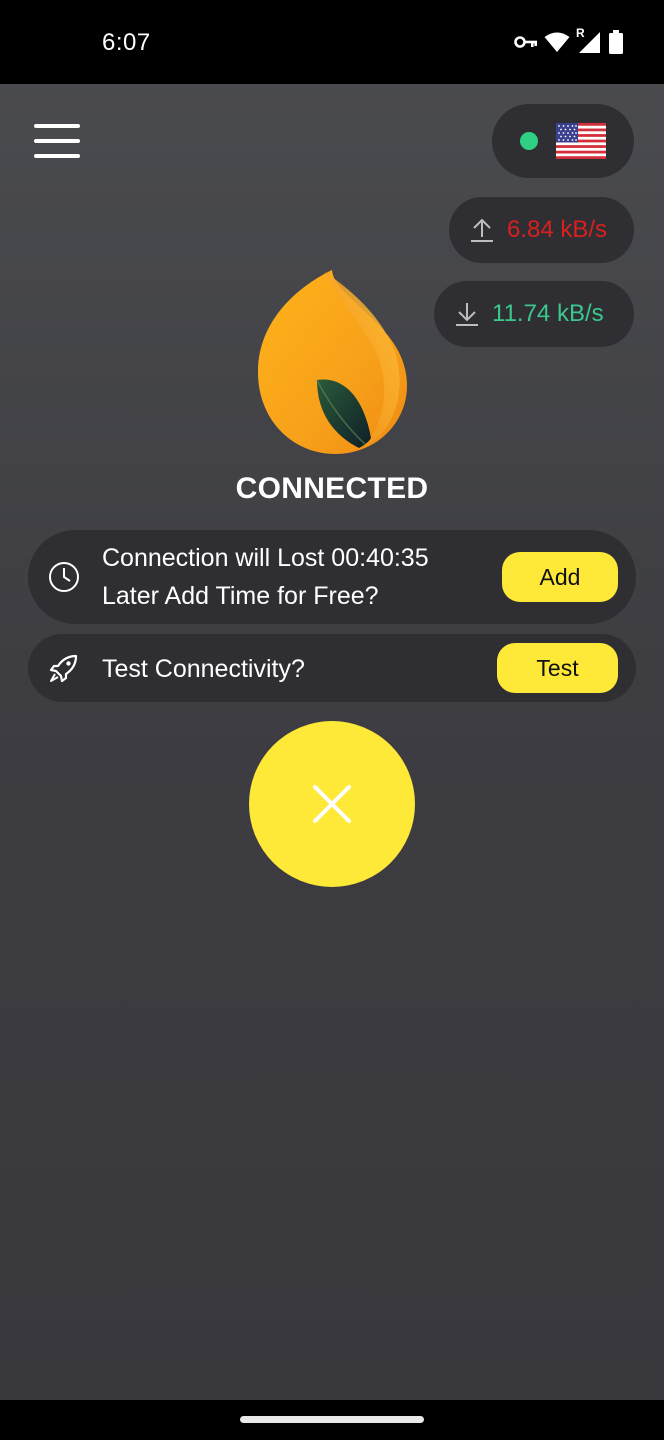 This screenshot has width=664, height=1440. I want to click on flame-leaf-logo, so click(332, 362).